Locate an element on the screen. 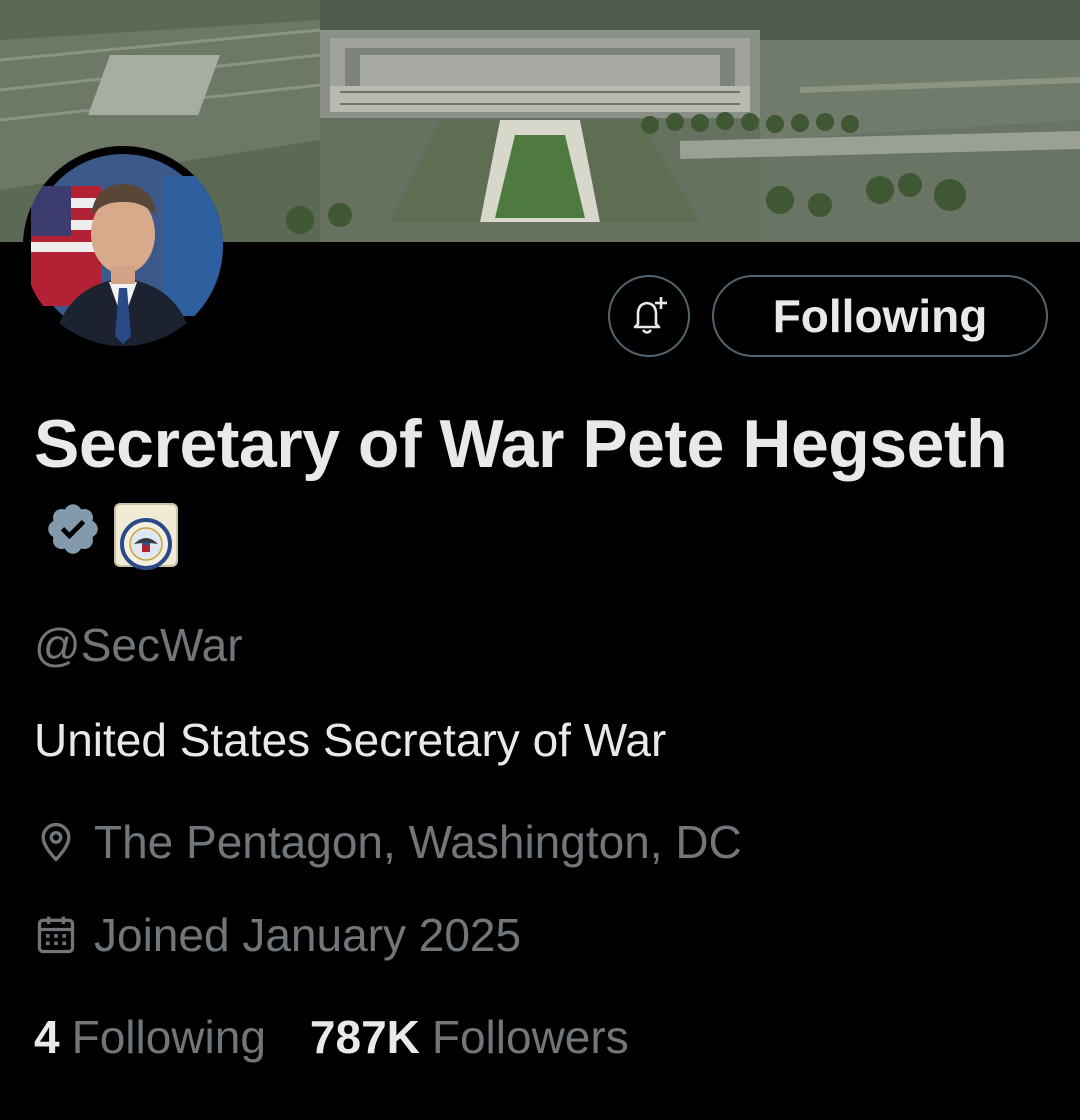  followers-count-link: 787K Followers is located at coordinates (469, 1037).